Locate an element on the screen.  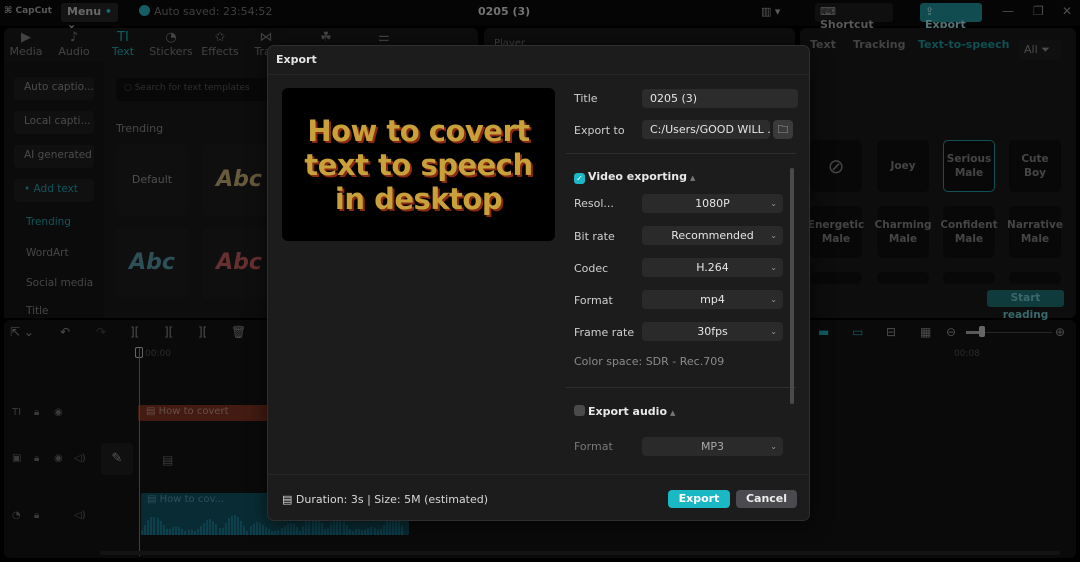
film-icon: ▤ is located at coordinates (289, 499).